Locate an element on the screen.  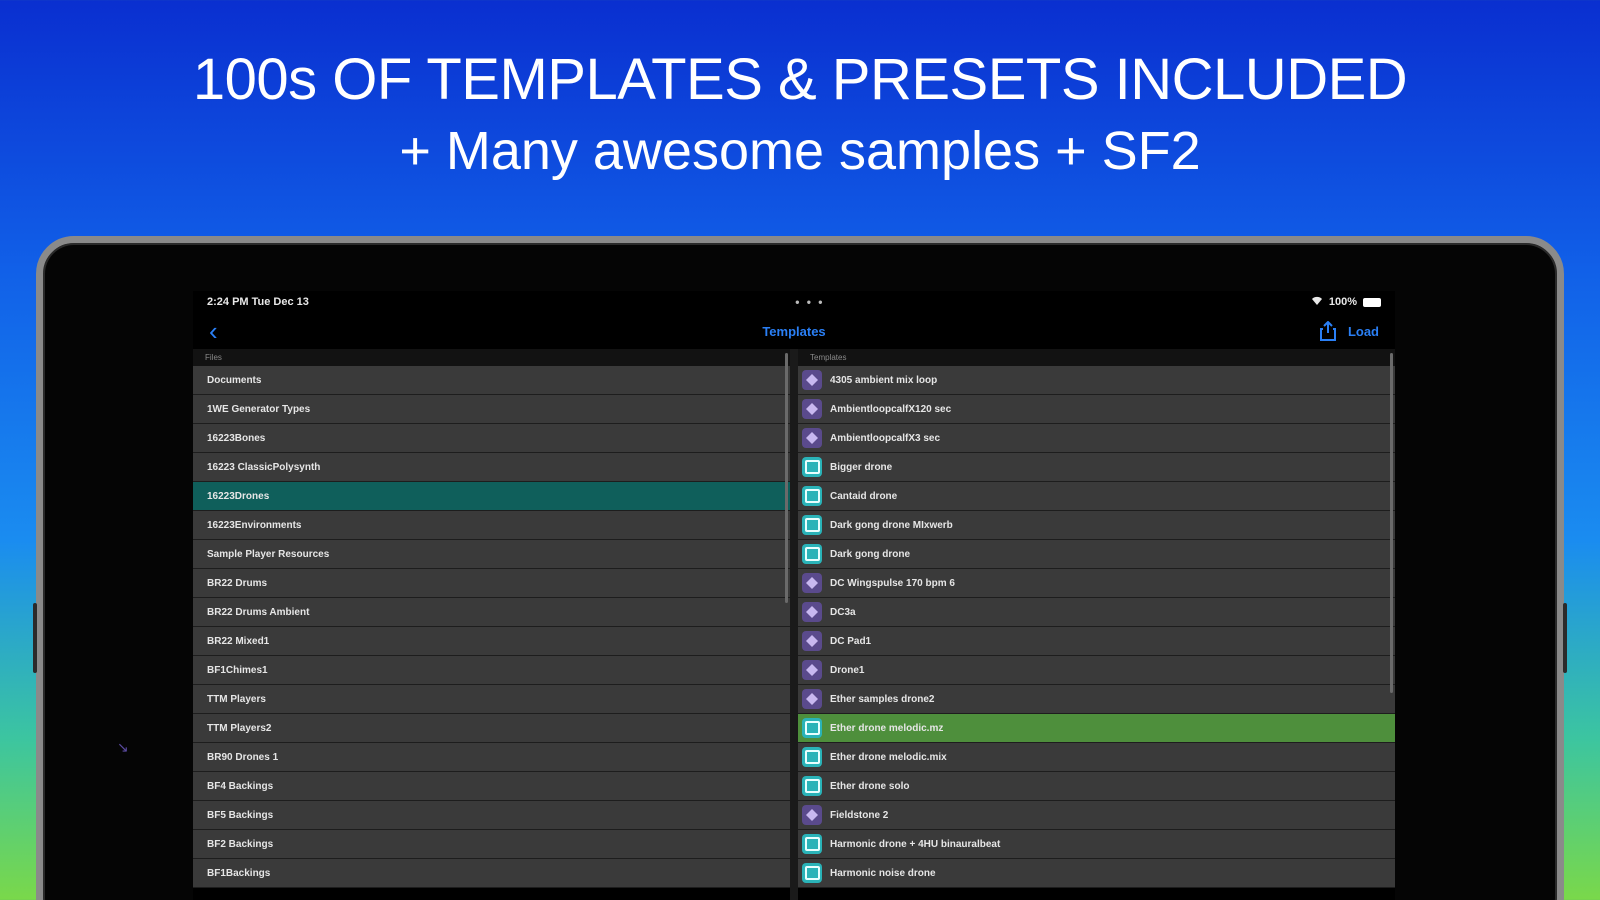
file-folder-row: BF5 Backings is located at coordinates (491, 815).